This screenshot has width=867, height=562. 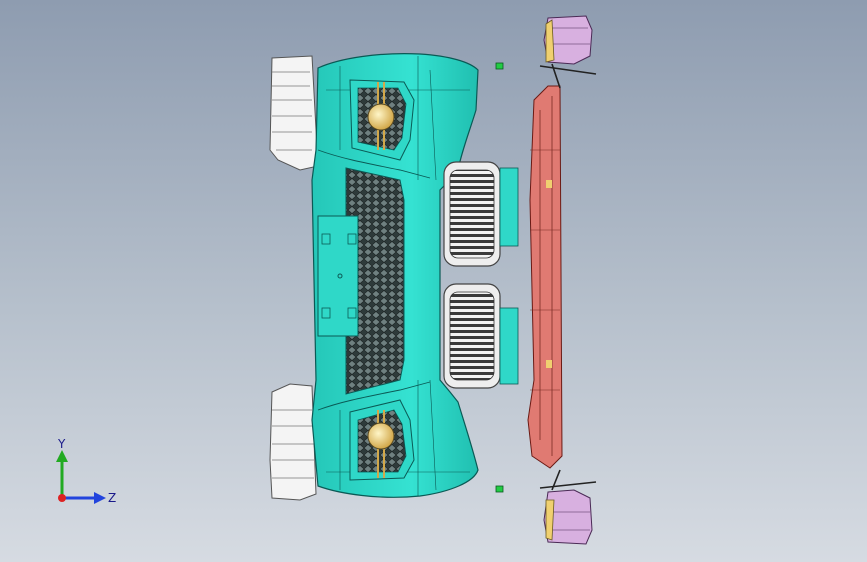 What do you see at coordinates (62, 498) in the screenshot?
I see `x-axis-dot-icon` at bounding box center [62, 498].